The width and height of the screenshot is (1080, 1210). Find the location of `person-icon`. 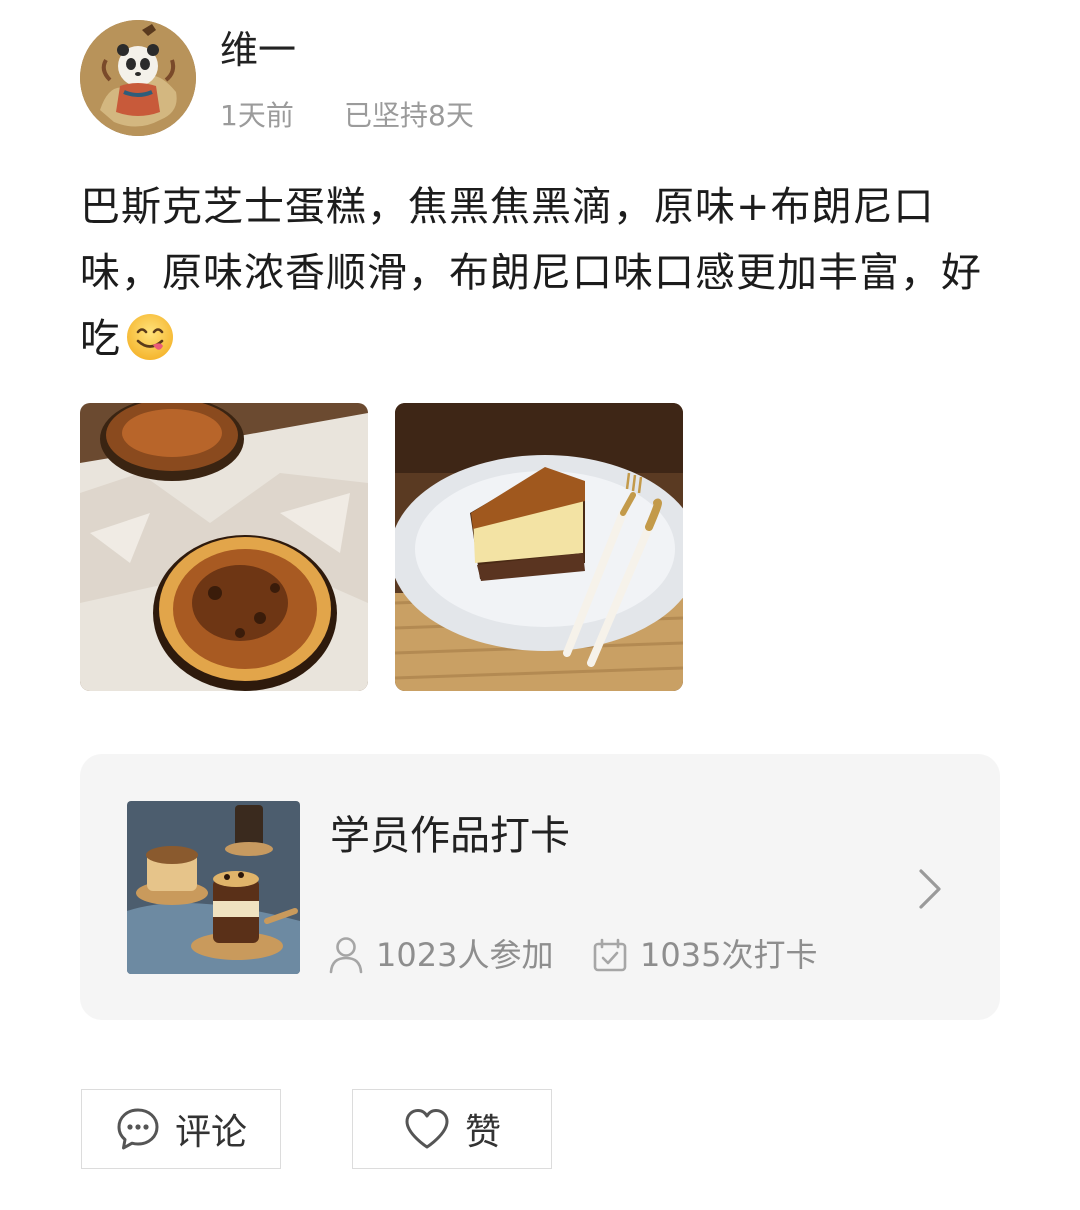

person-icon is located at coordinates (346, 955).